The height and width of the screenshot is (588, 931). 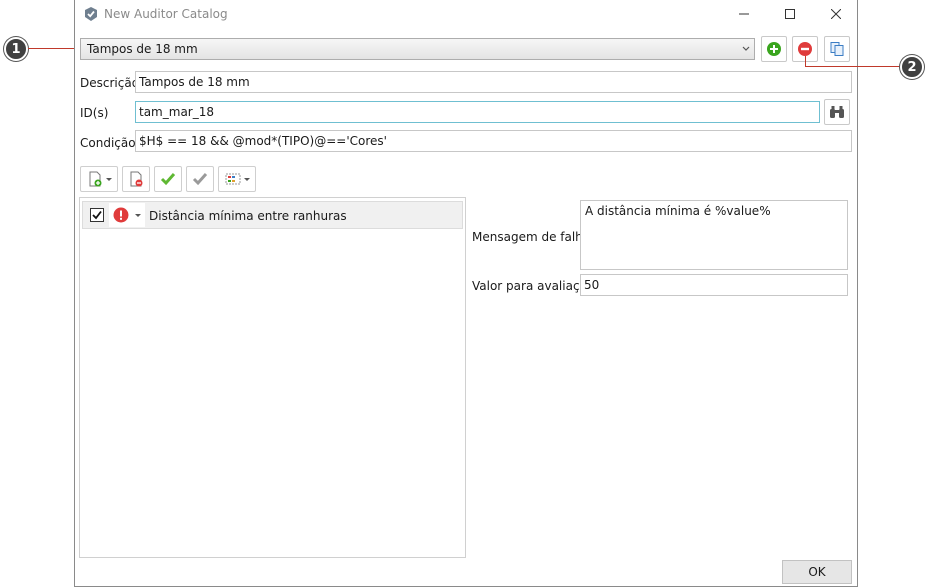 I want to click on minimize-icon, so click(x=744, y=14).